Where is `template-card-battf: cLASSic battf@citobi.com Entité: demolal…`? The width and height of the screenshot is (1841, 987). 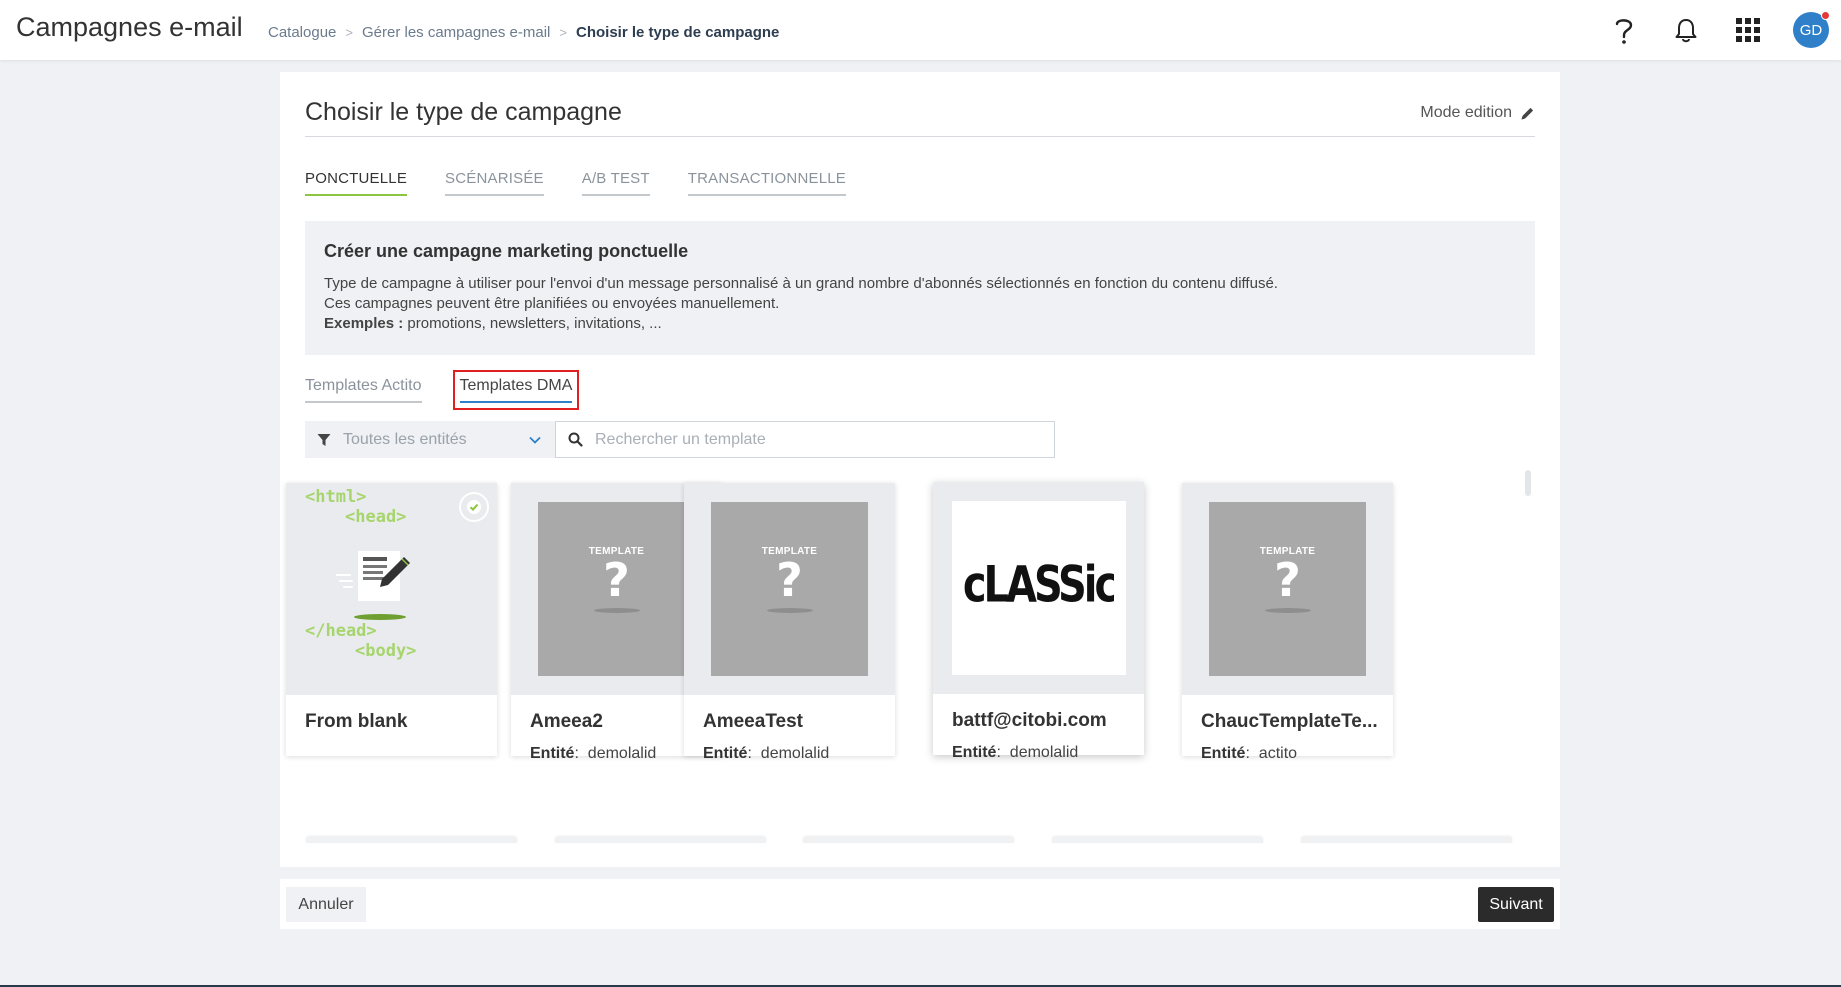 template-card-battf: cLASSic battf@citobi.com Entité: demolal… is located at coordinates (1038, 621).